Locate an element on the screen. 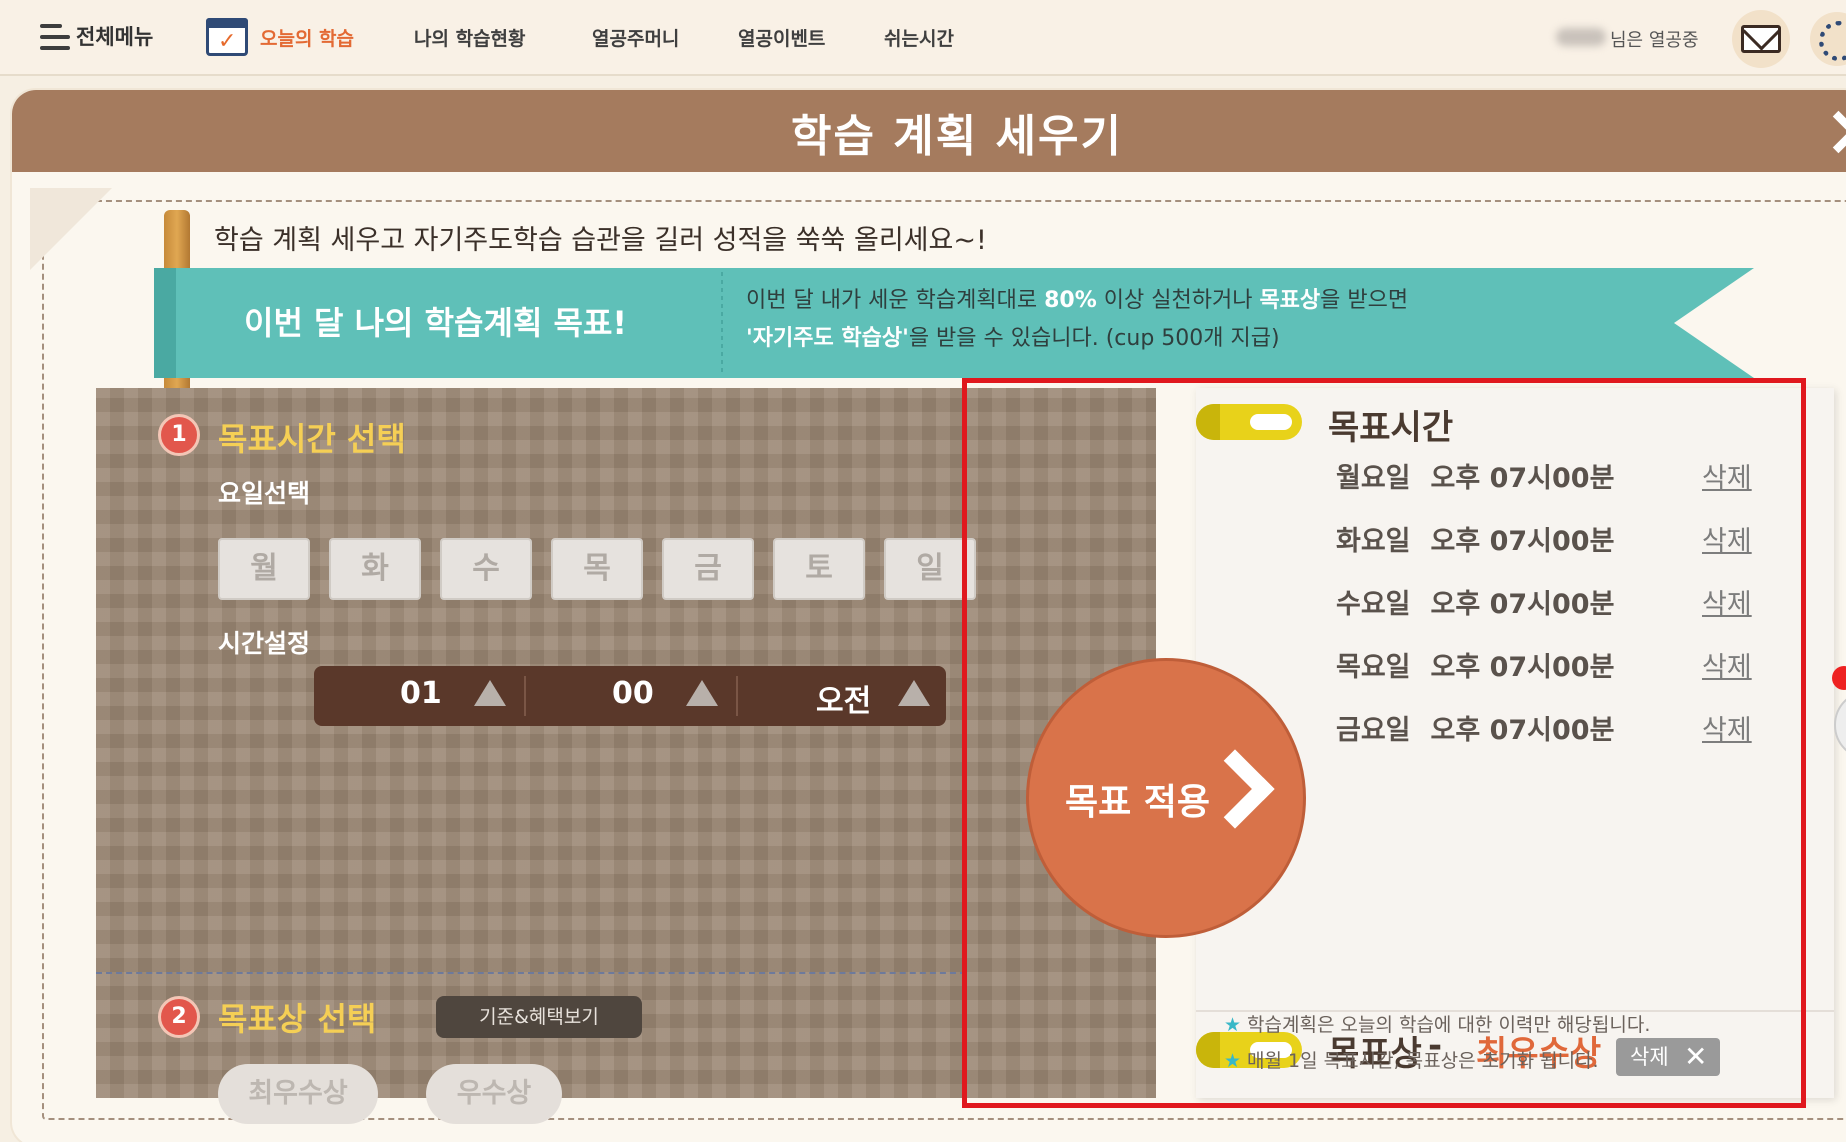 Image resolution: width=1846 pixels, height=1142 pixels. schedule-day: 화요일 is located at coordinates (1373, 541).